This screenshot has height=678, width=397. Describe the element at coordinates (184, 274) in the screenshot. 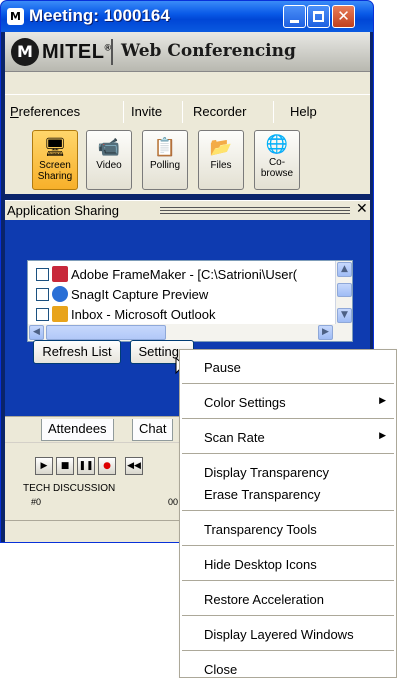

I see `list-item-label: Adobe FrameMaker - [C:\Satrioni\User(` at that location.